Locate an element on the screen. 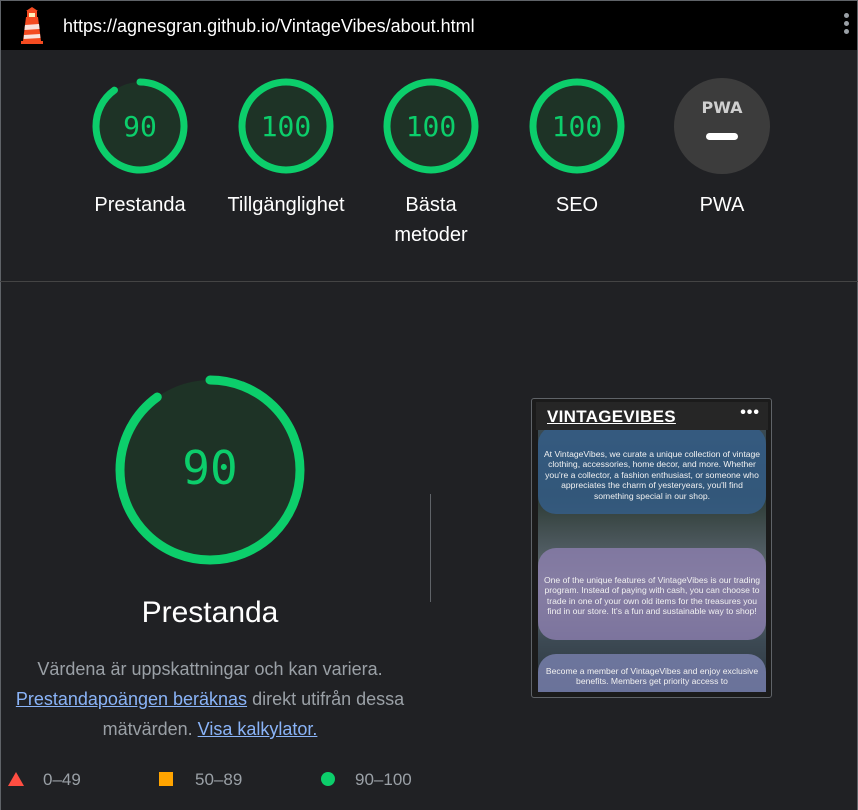 The height and width of the screenshot is (810, 858). gauge-accessibility: 100 Tillgänglighet is located at coordinates (286, 149).